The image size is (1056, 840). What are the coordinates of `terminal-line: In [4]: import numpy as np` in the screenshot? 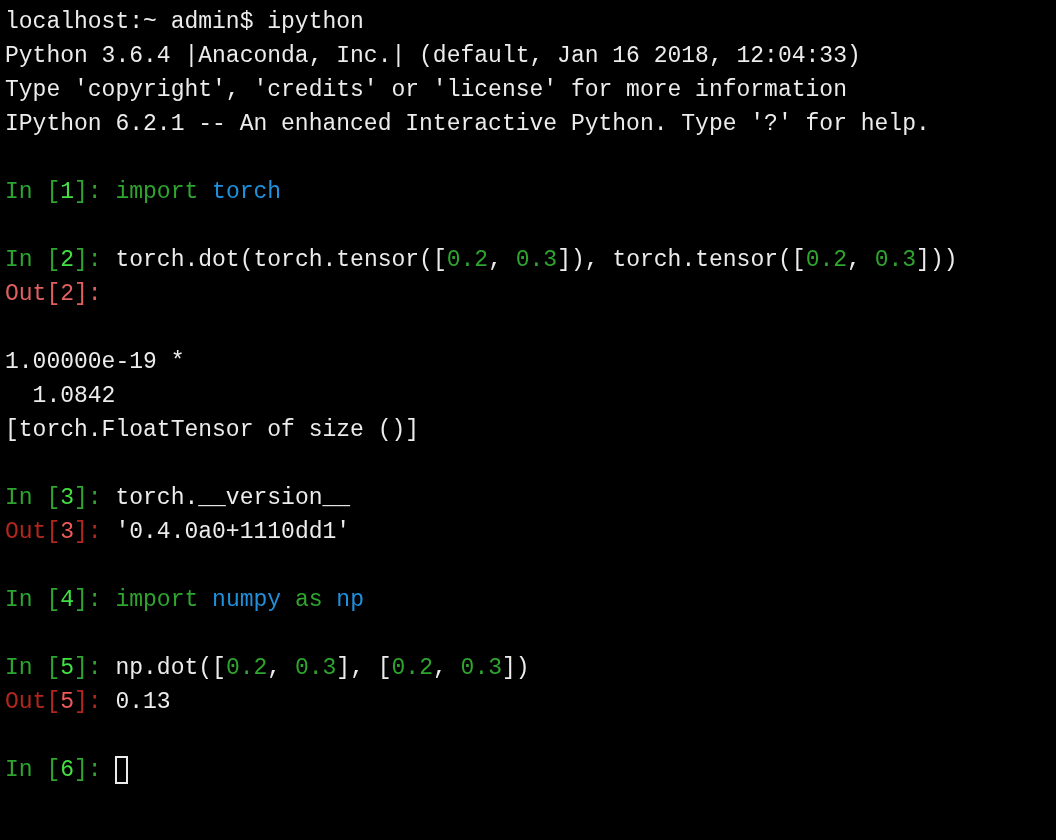 It's located at (184, 600).